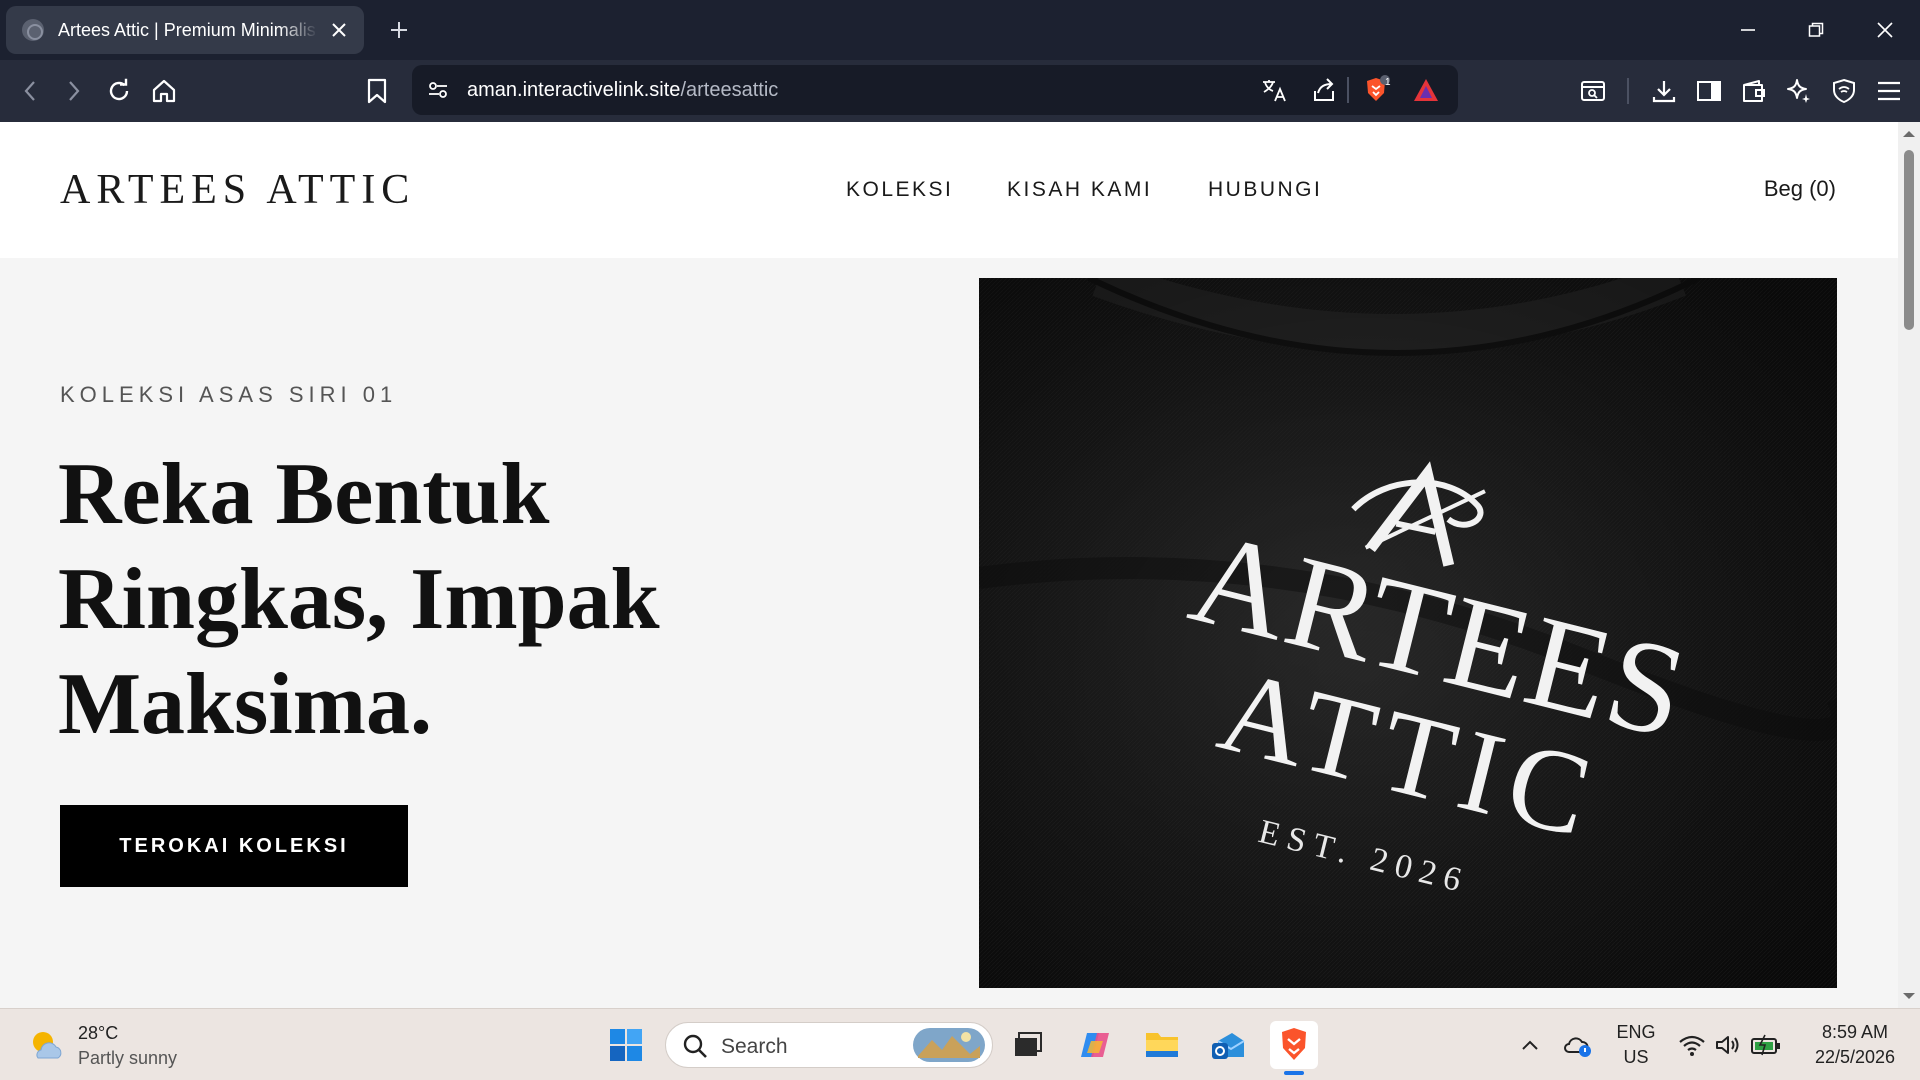  What do you see at coordinates (1855, 1045) in the screenshot?
I see `clock: 8:59 AM 22/5/2026` at bounding box center [1855, 1045].